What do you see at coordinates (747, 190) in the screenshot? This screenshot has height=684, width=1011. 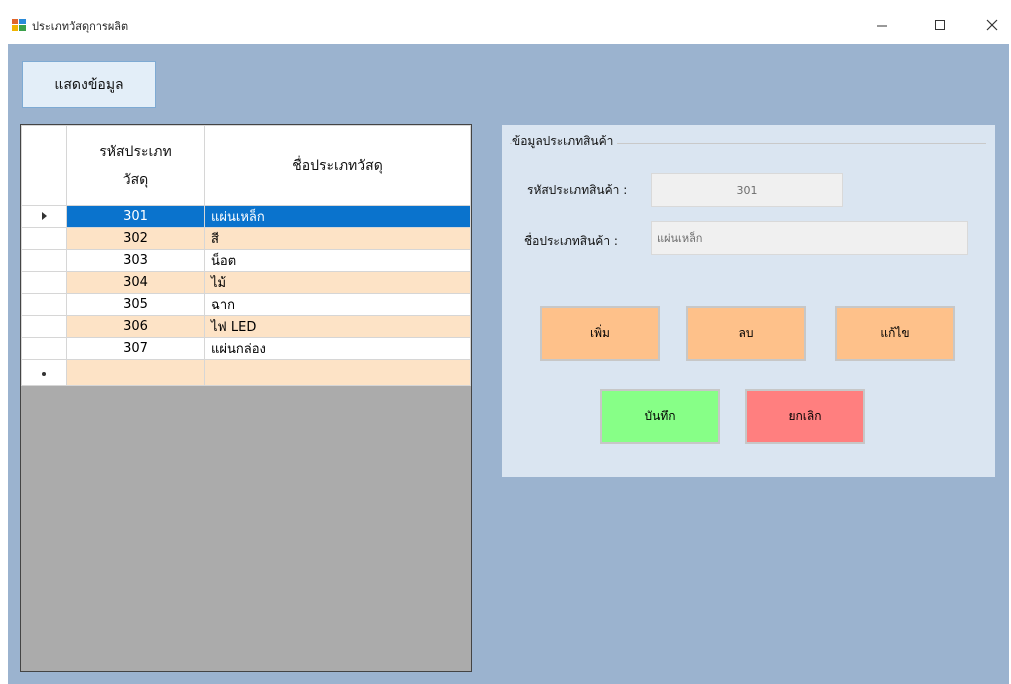 I see `code-field: 301` at bounding box center [747, 190].